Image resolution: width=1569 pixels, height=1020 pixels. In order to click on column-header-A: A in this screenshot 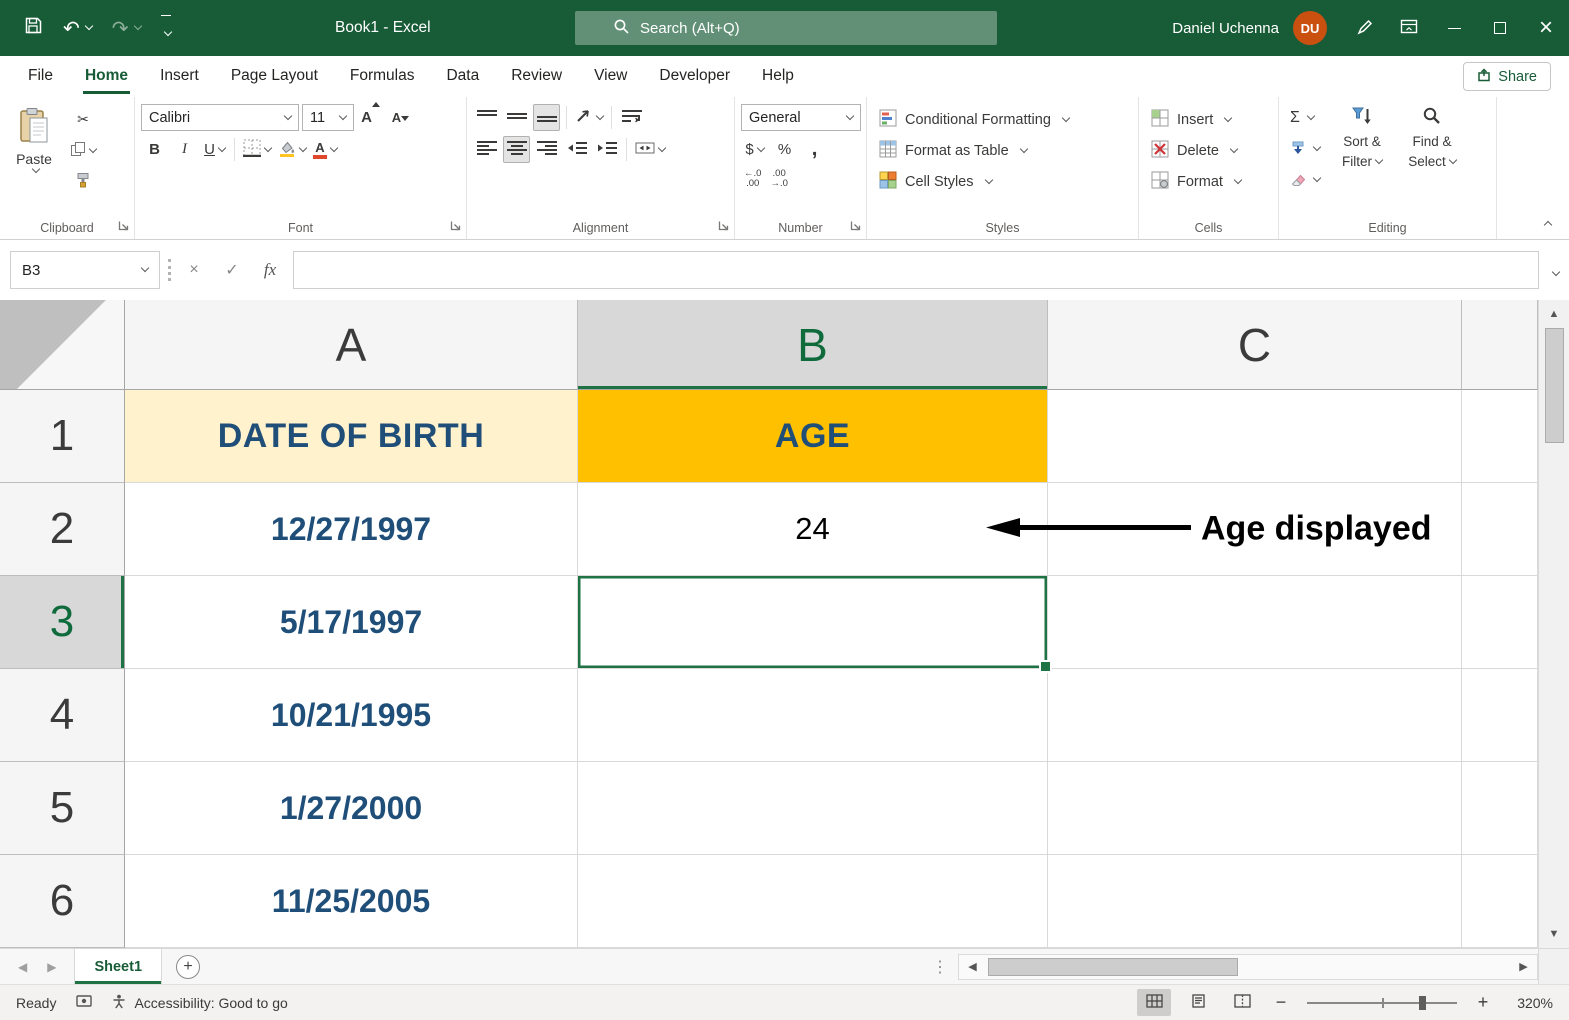, I will do `click(351, 345)`.